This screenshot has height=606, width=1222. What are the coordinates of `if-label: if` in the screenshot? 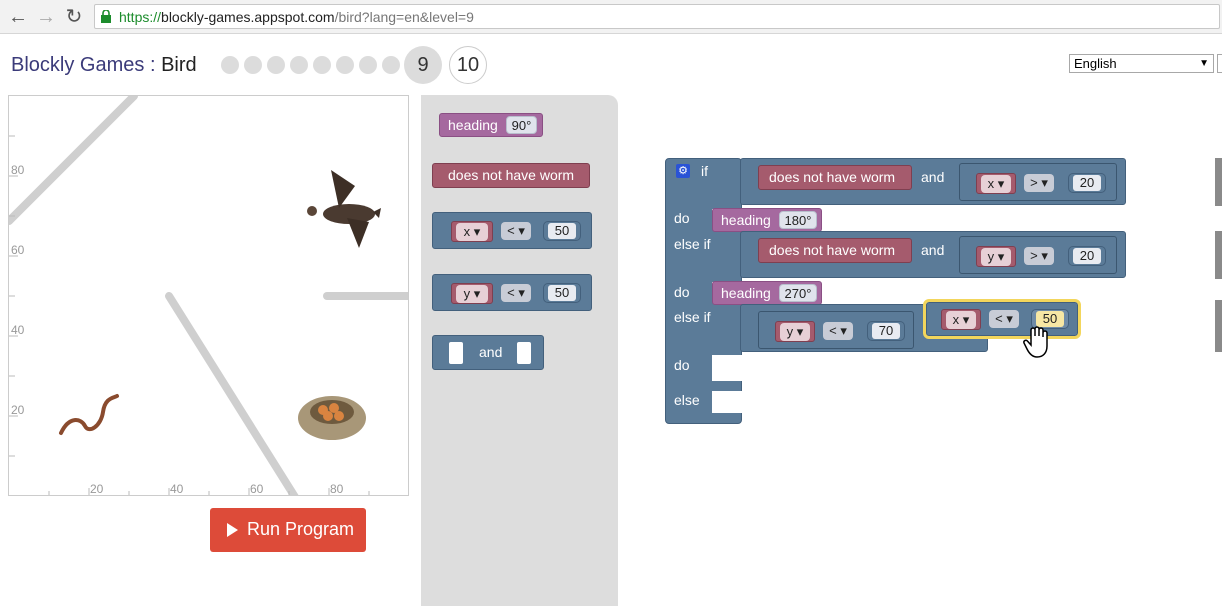 It's located at (704, 171).